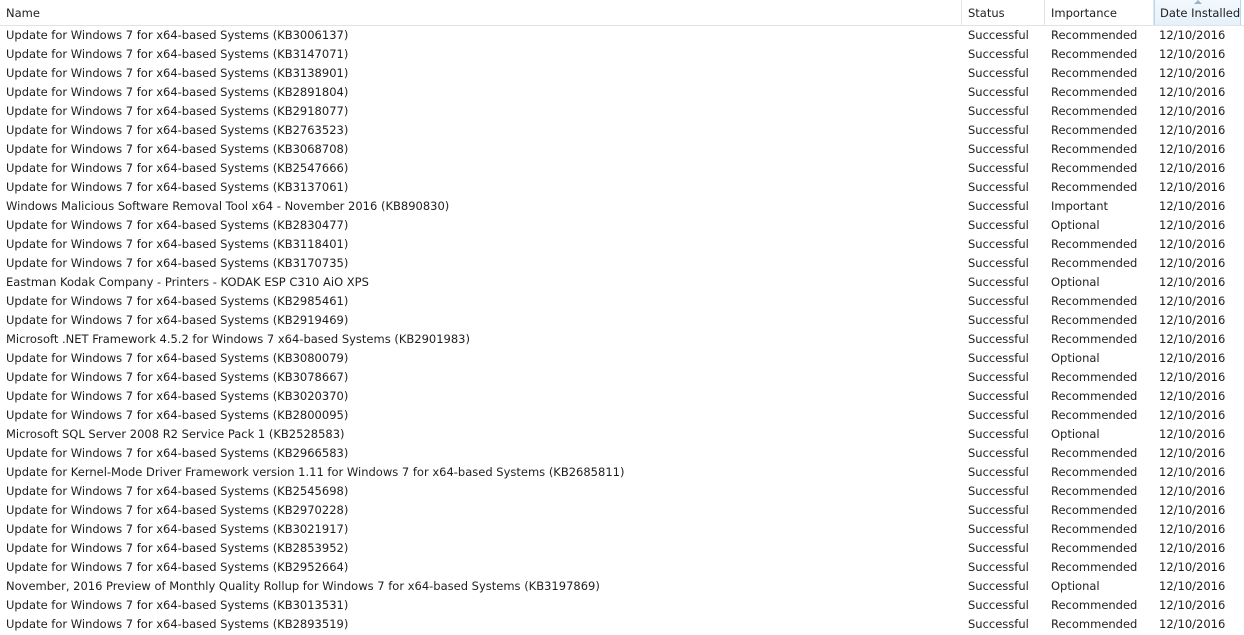 Image resolution: width=1244 pixels, height=635 pixels. I want to click on importance-cell: Important, so click(1080, 206).